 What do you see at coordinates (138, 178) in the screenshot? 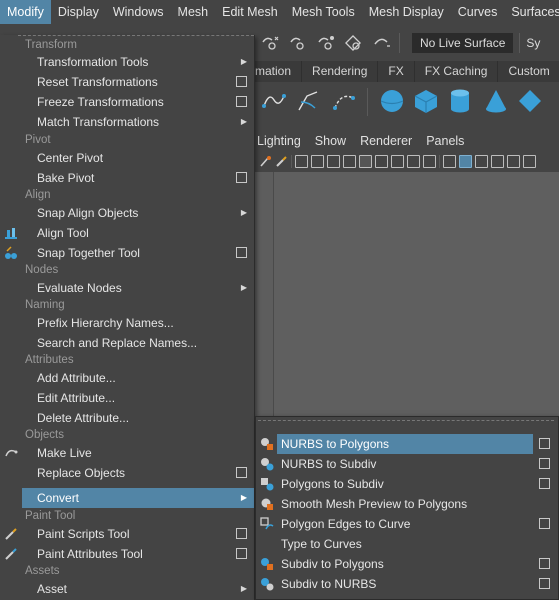
I see `menu-item-bake-pivot: Bake Pivot` at bounding box center [138, 178].